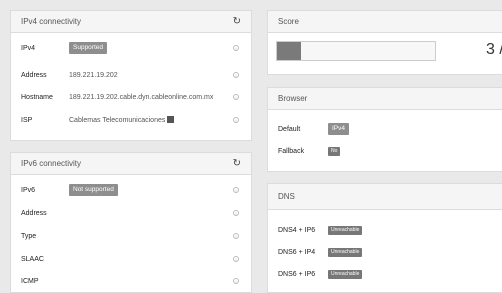  Describe the element at coordinates (286, 196) in the screenshot. I see `dns-panel-title: DNS` at that location.